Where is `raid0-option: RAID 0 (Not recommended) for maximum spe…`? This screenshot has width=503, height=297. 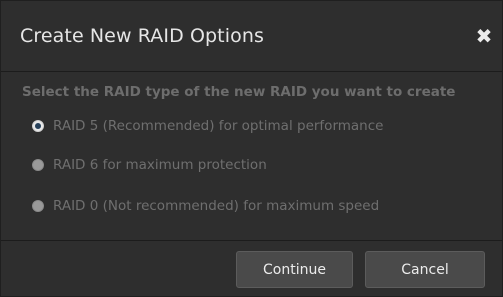
raid0-option: RAID 0 (Not recommended) for maximum spe… is located at coordinates (205, 206).